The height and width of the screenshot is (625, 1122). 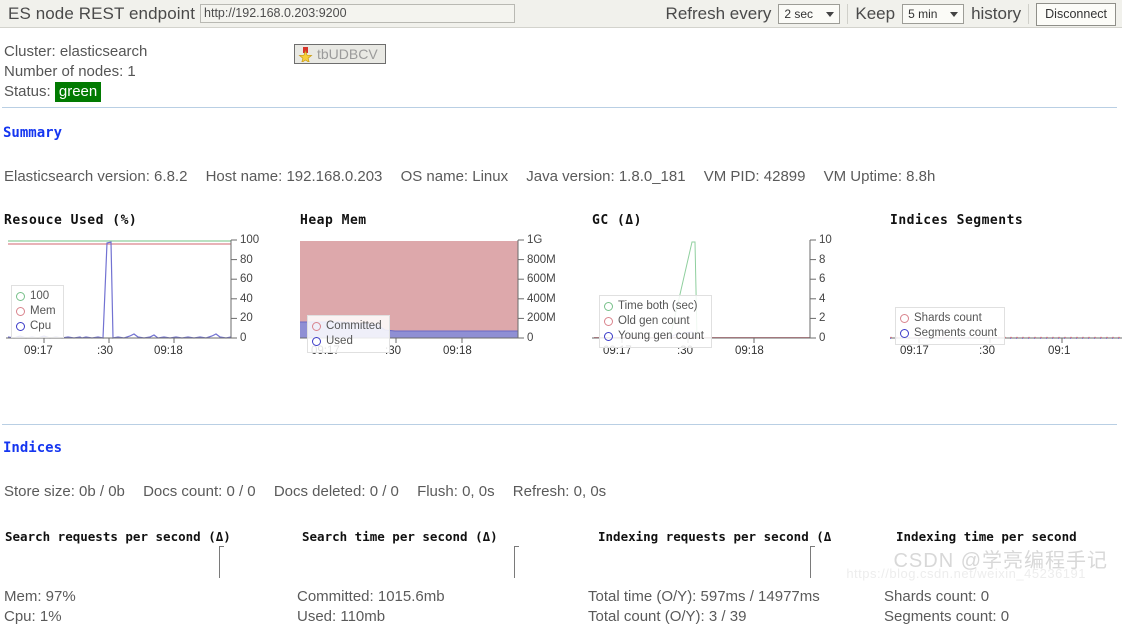 I want to click on chart-title: GC (Δ), so click(x=617, y=220).